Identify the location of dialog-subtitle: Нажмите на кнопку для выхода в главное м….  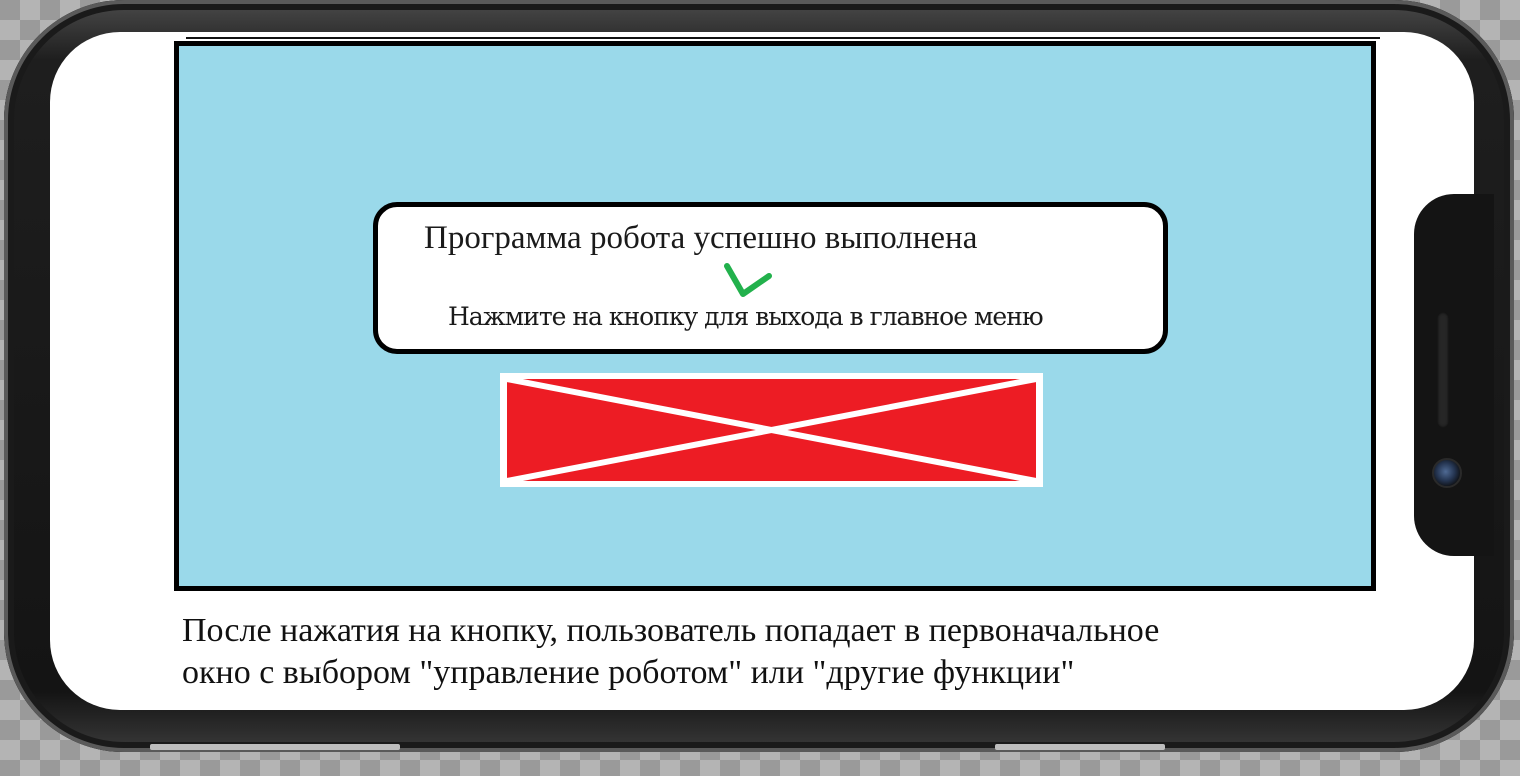
(746, 316).